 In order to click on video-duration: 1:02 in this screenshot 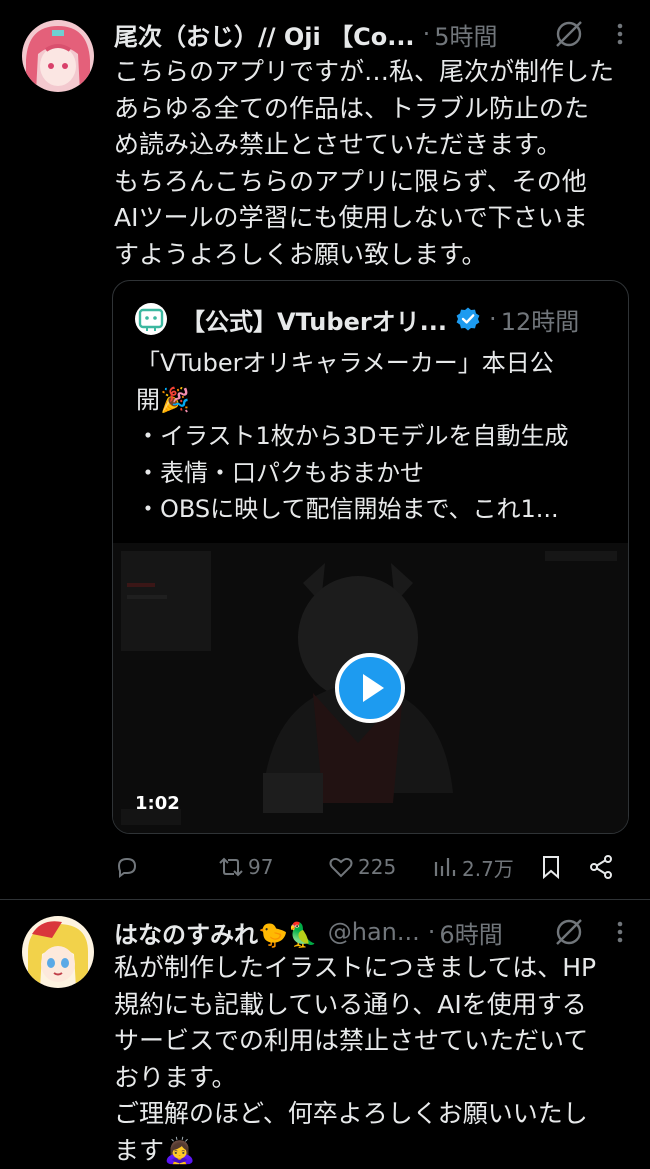, I will do `click(157, 803)`.